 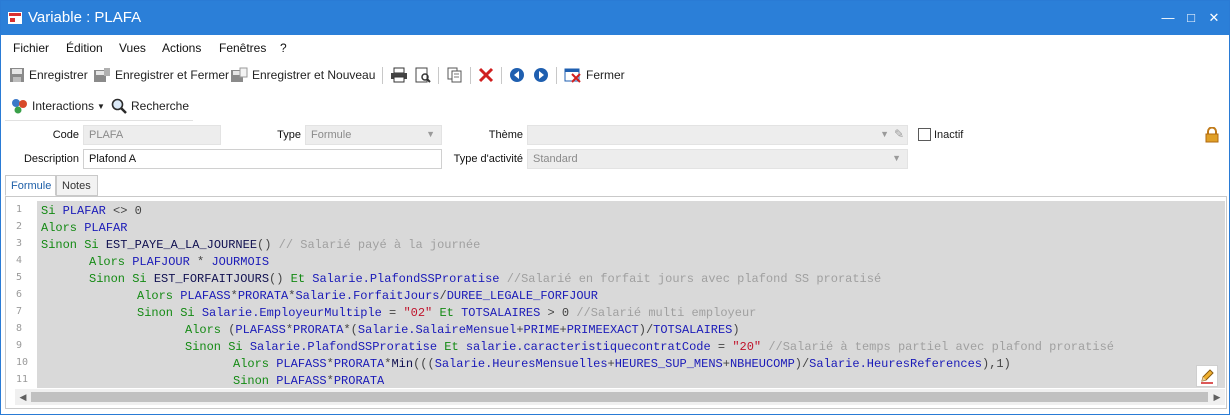 I want to click on line-number: 11, so click(x=22, y=379).